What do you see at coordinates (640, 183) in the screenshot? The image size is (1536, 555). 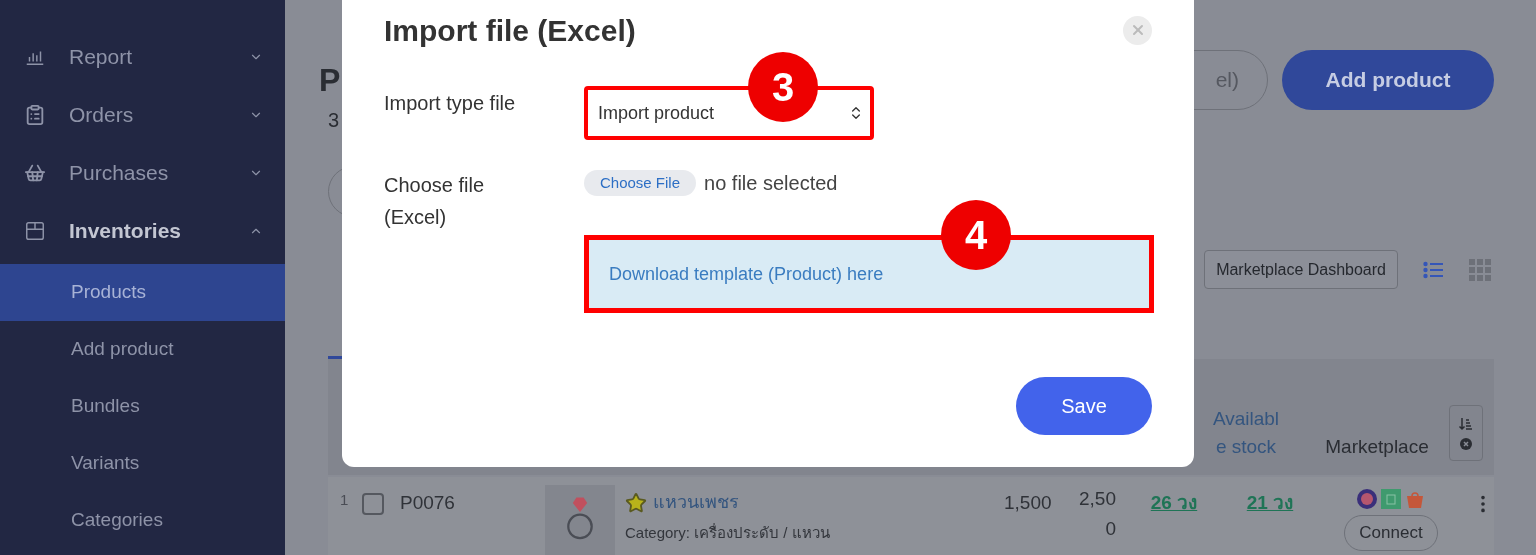 I see `choose-file-button: Choose File` at bounding box center [640, 183].